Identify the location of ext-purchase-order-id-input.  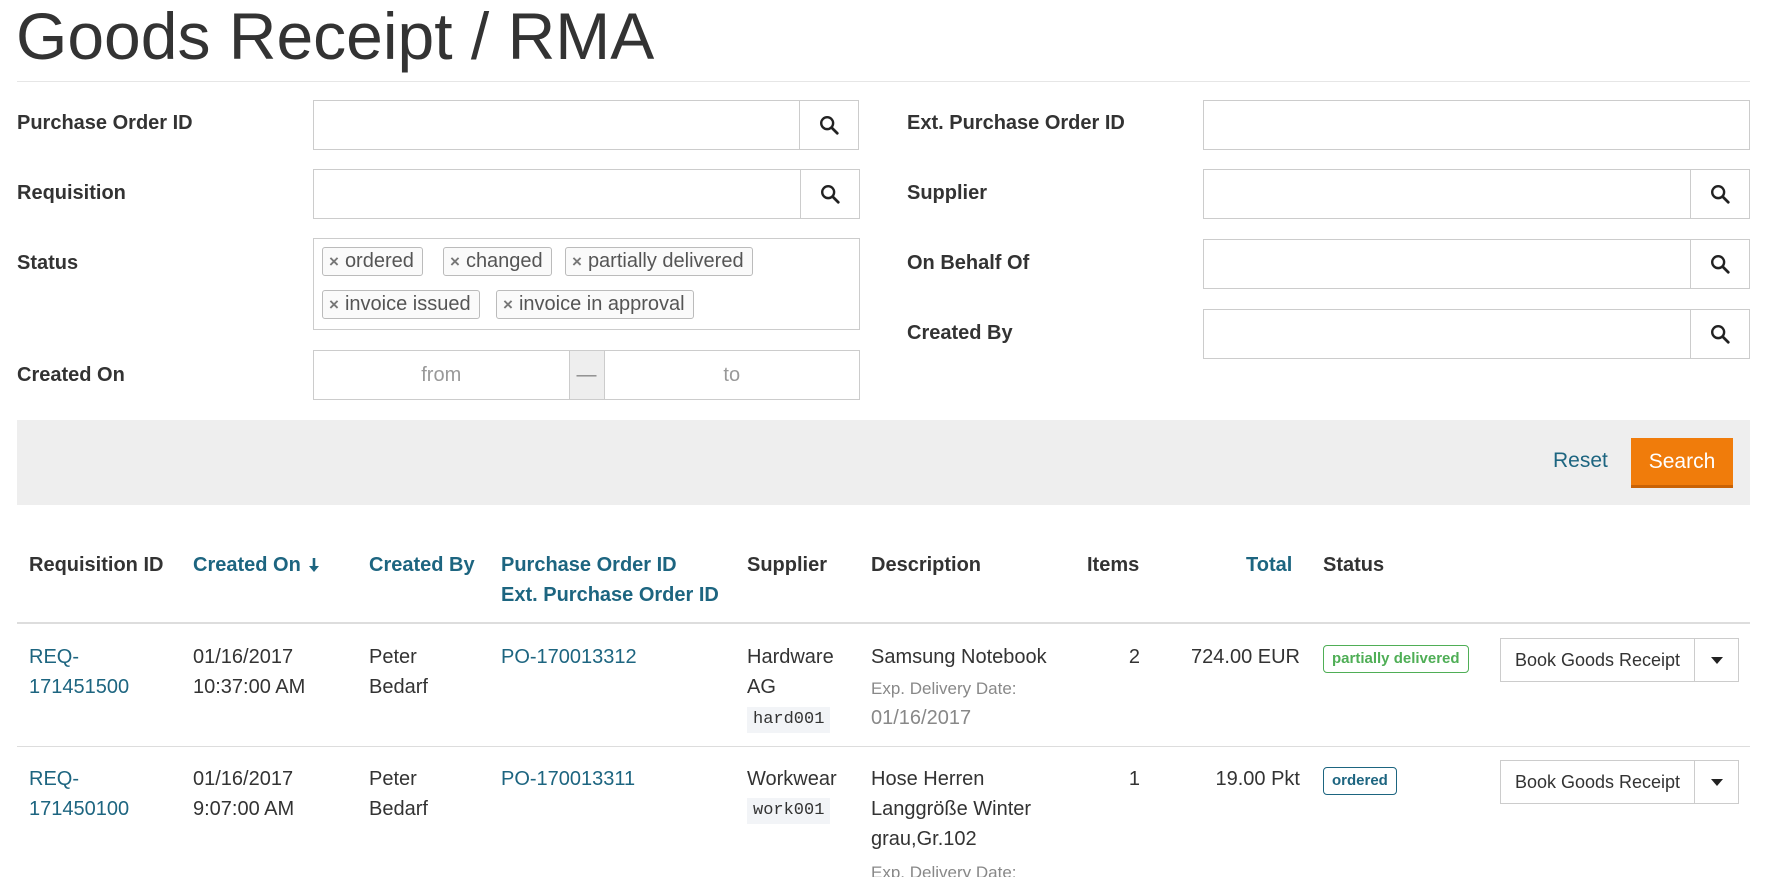
(1476, 125).